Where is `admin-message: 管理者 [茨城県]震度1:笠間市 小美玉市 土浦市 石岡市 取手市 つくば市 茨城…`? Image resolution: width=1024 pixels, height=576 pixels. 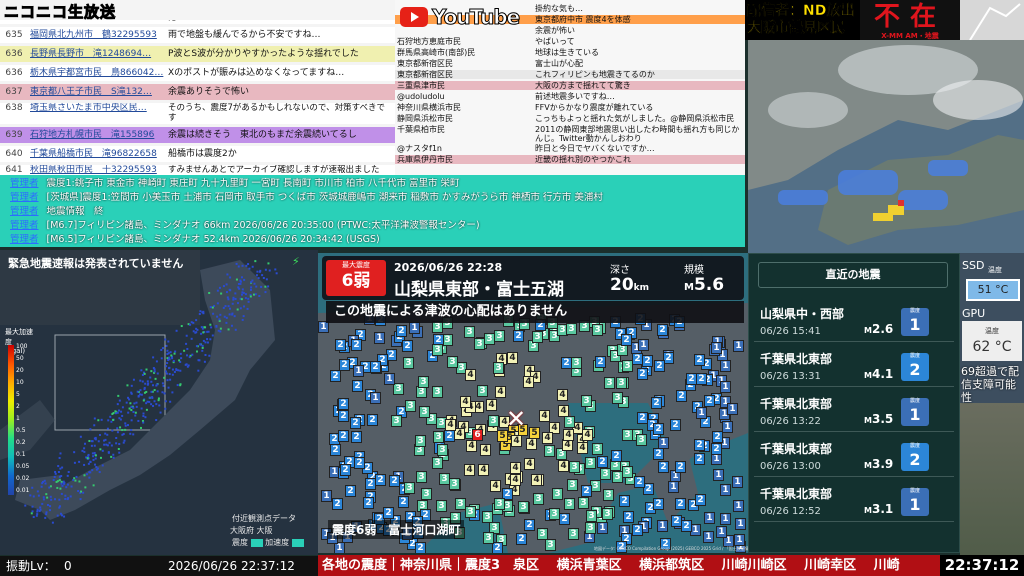
admin-message: 管理者 [茨城県]震度1:笠間市 小美玉市 土浦市 石岡市 取手市 つくば市 茨城… is located at coordinates (372, 198).